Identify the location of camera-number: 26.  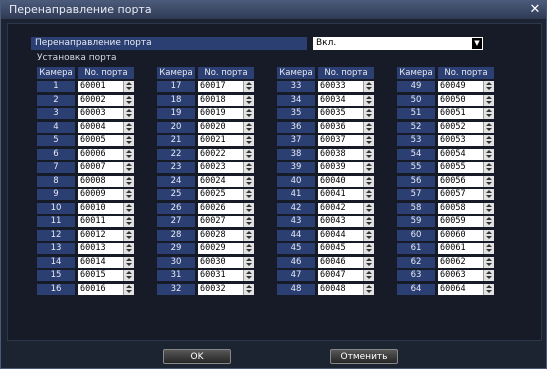
(176, 208).